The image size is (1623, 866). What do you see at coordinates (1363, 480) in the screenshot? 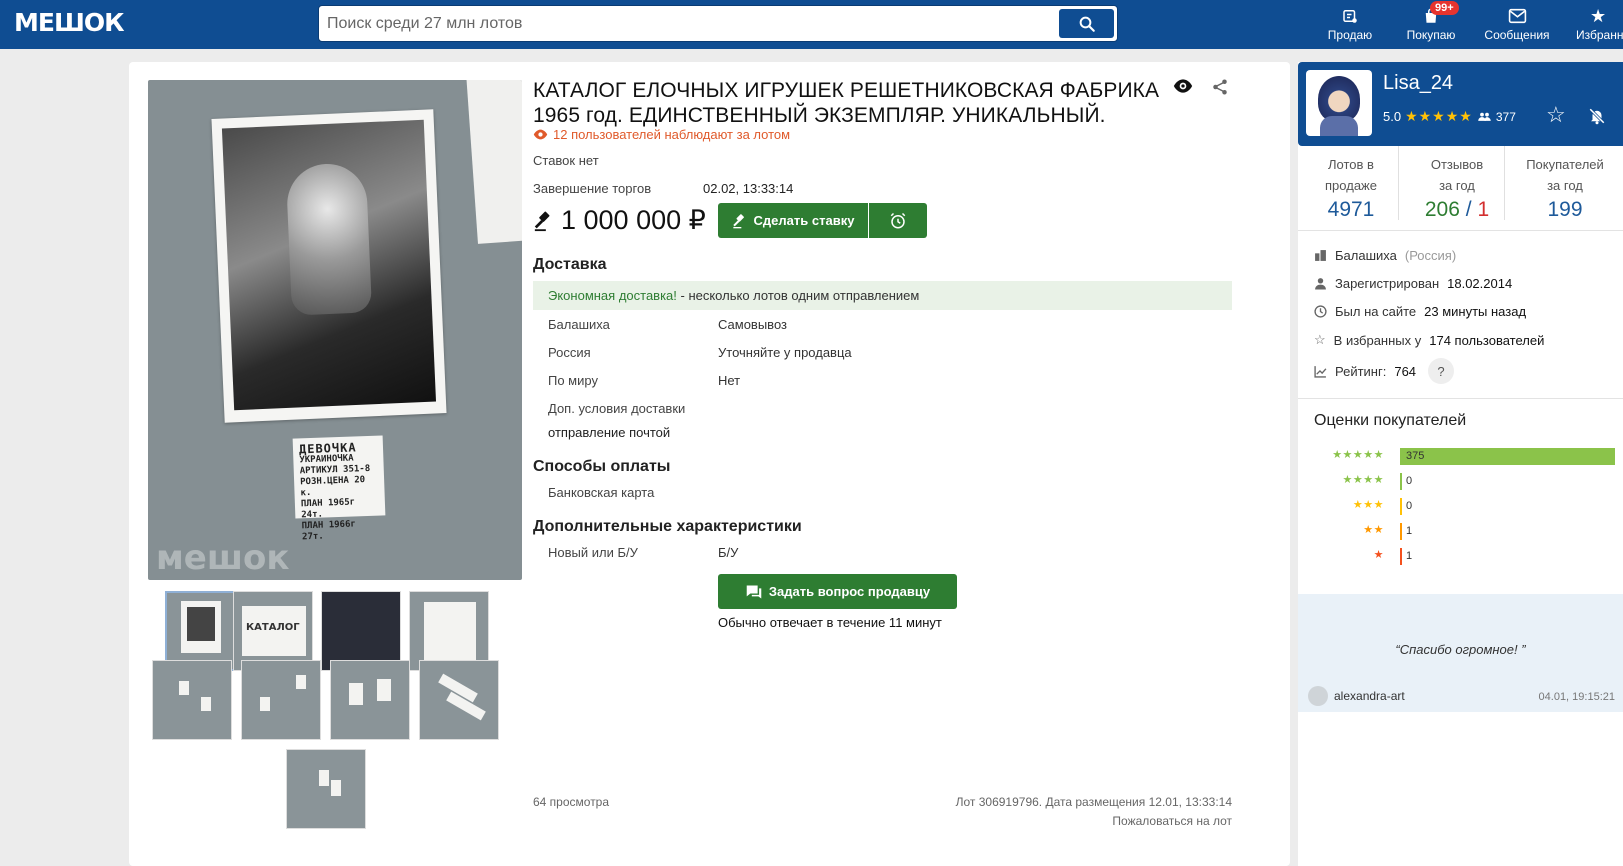
I see `rating-row-stars: ★★★★` at bounding box center [1363, 480].